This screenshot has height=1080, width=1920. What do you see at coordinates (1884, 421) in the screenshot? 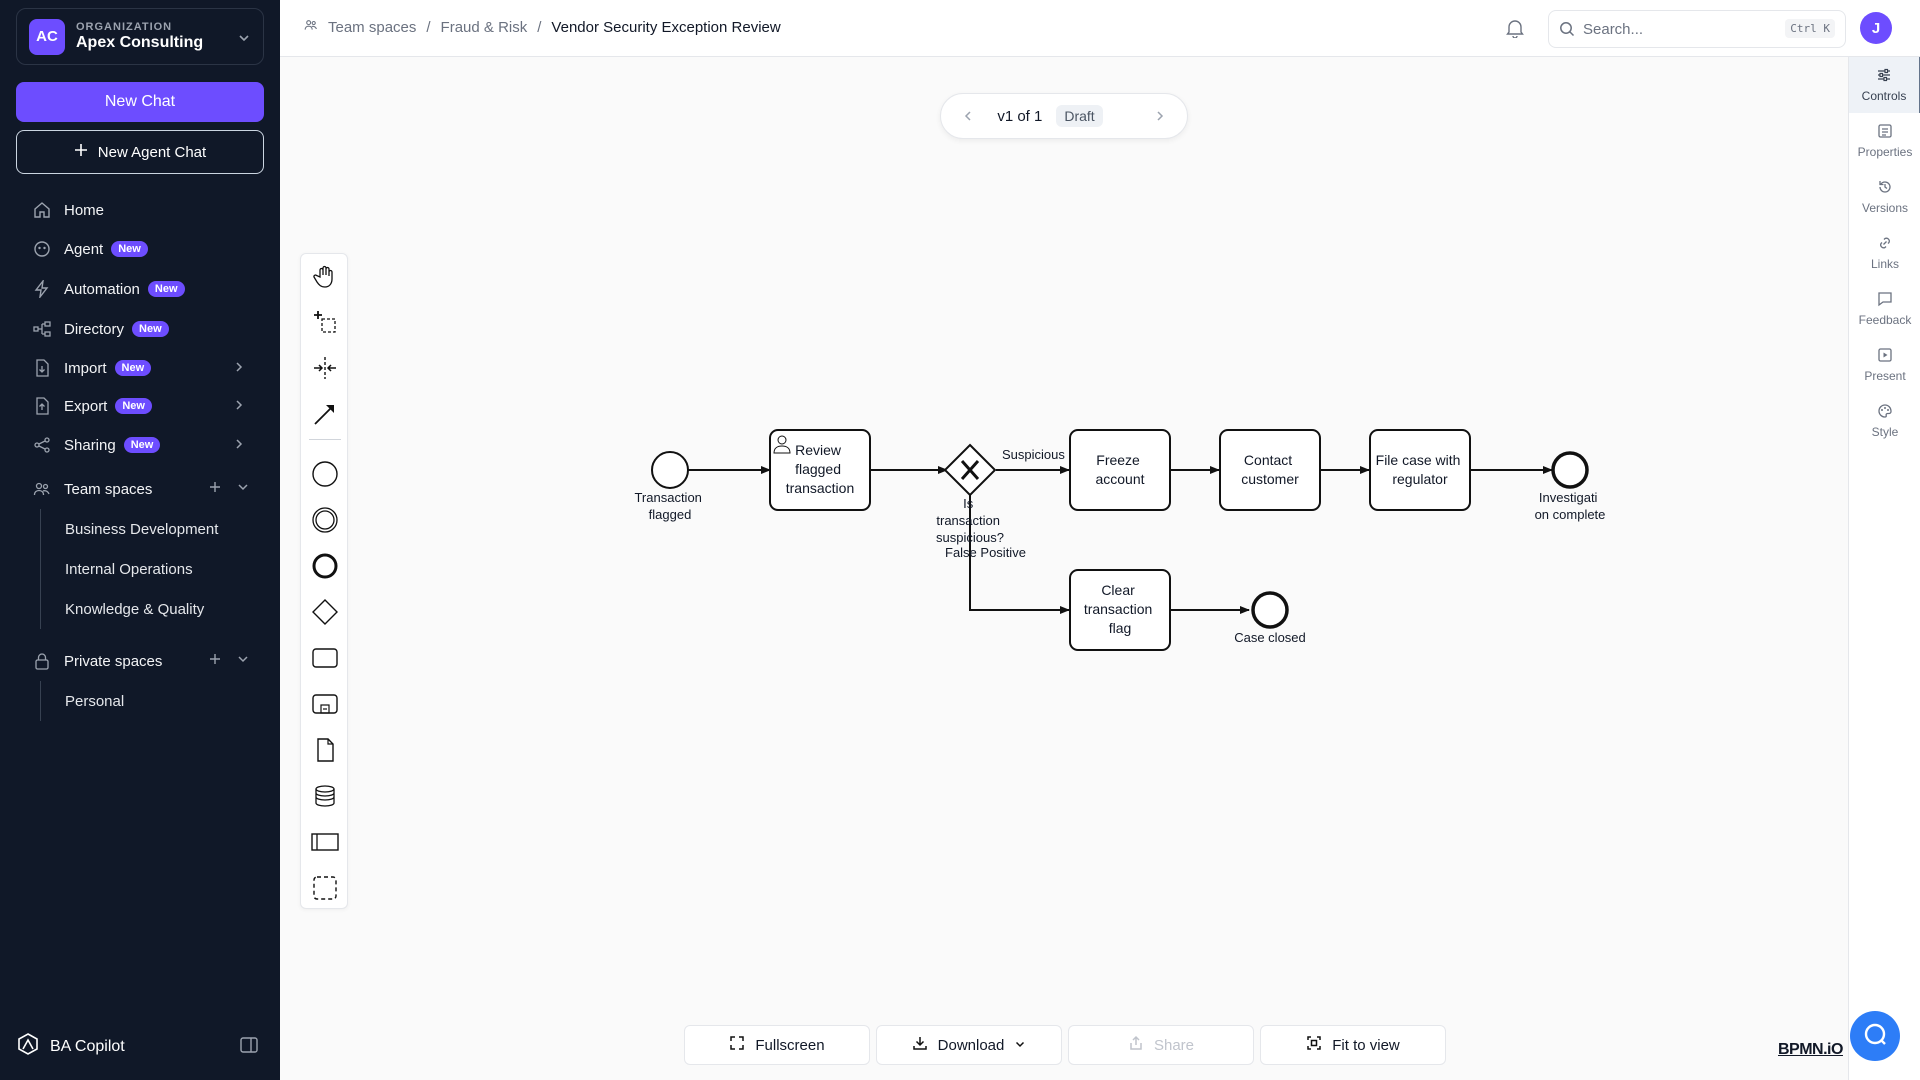
I see `tab-style: Style` at bounding box center [1884, 421].